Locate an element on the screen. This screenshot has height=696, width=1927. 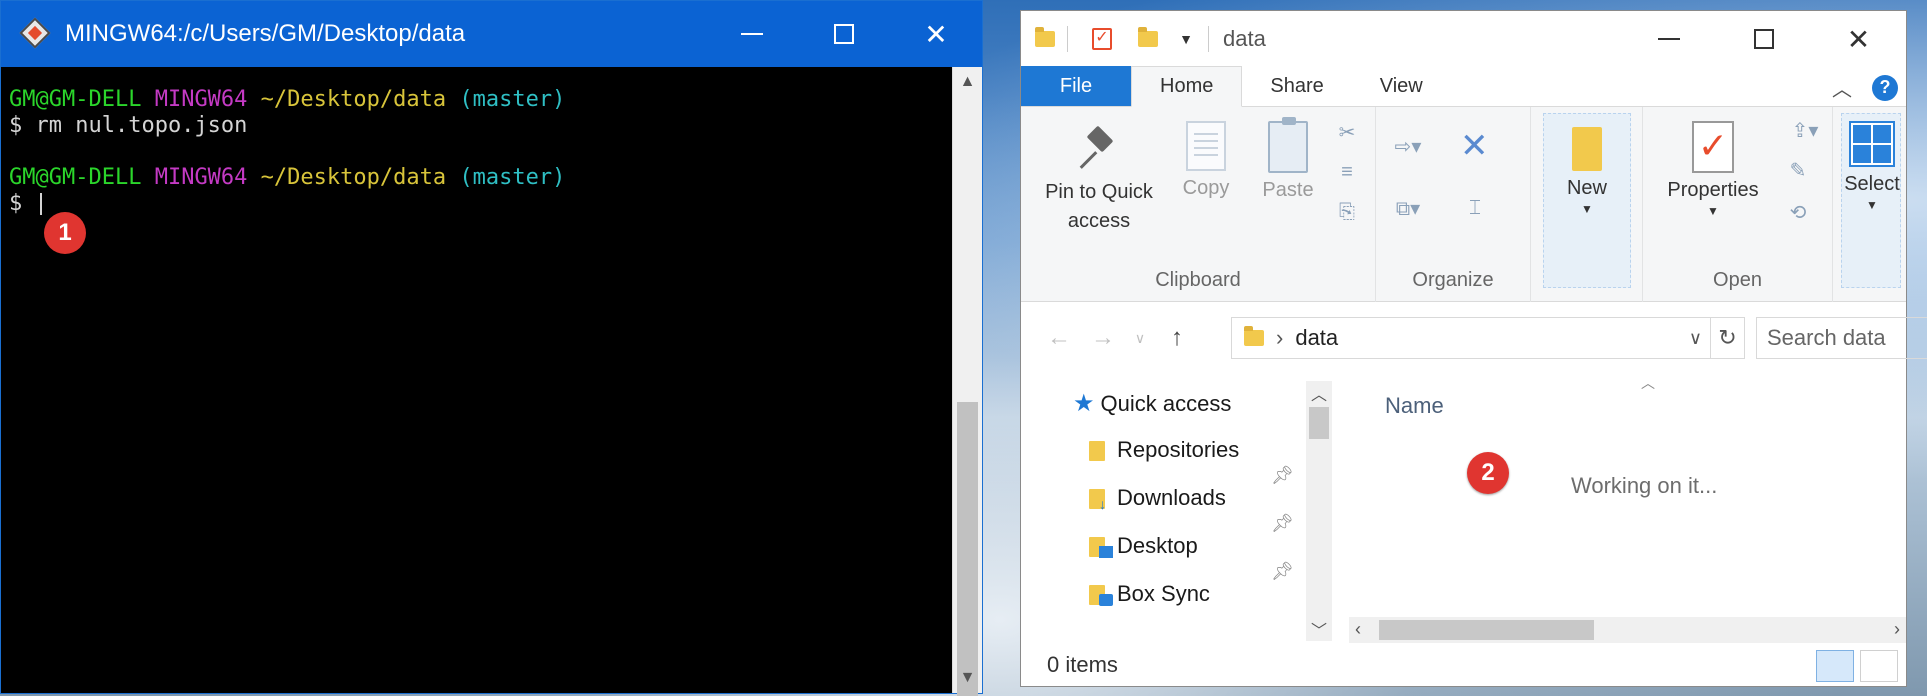
paste-label: Paste is located at coordinates (1288, 190).